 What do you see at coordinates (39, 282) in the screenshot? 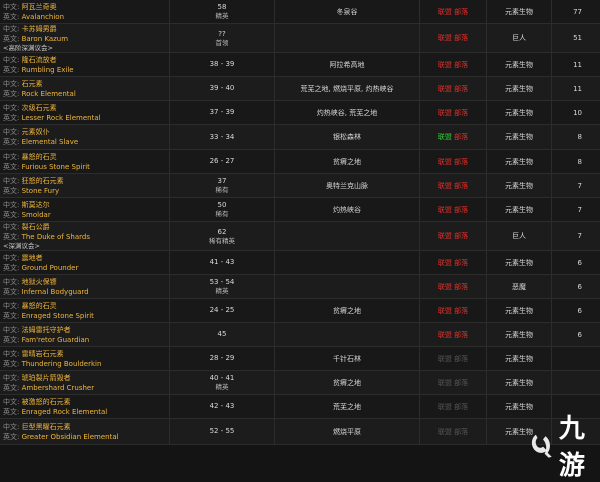
I see `name-zh-link: 地狱火保镖` at bounding box center [39, 282].